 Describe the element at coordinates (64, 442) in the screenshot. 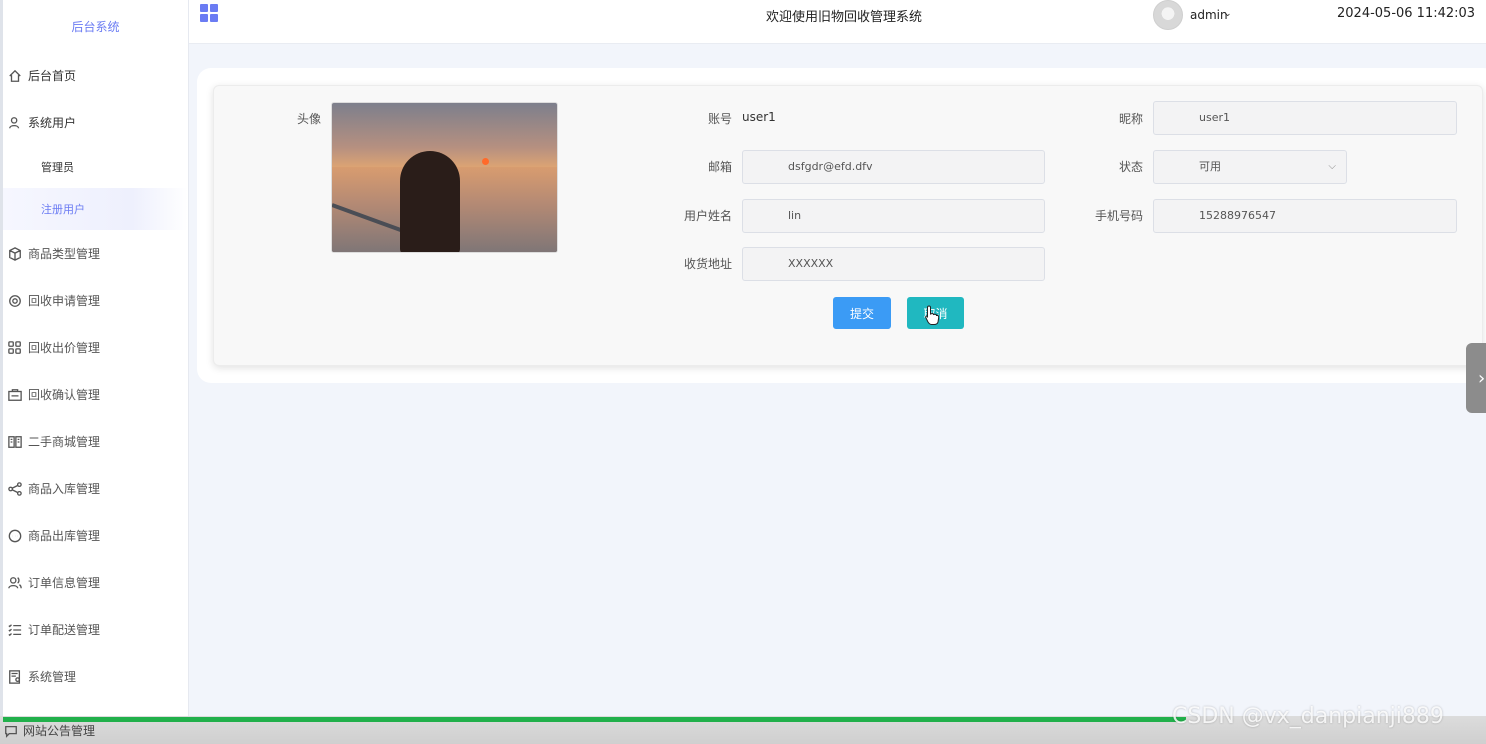

I see `sidebar-item-label: 二手商城管理` at that location.